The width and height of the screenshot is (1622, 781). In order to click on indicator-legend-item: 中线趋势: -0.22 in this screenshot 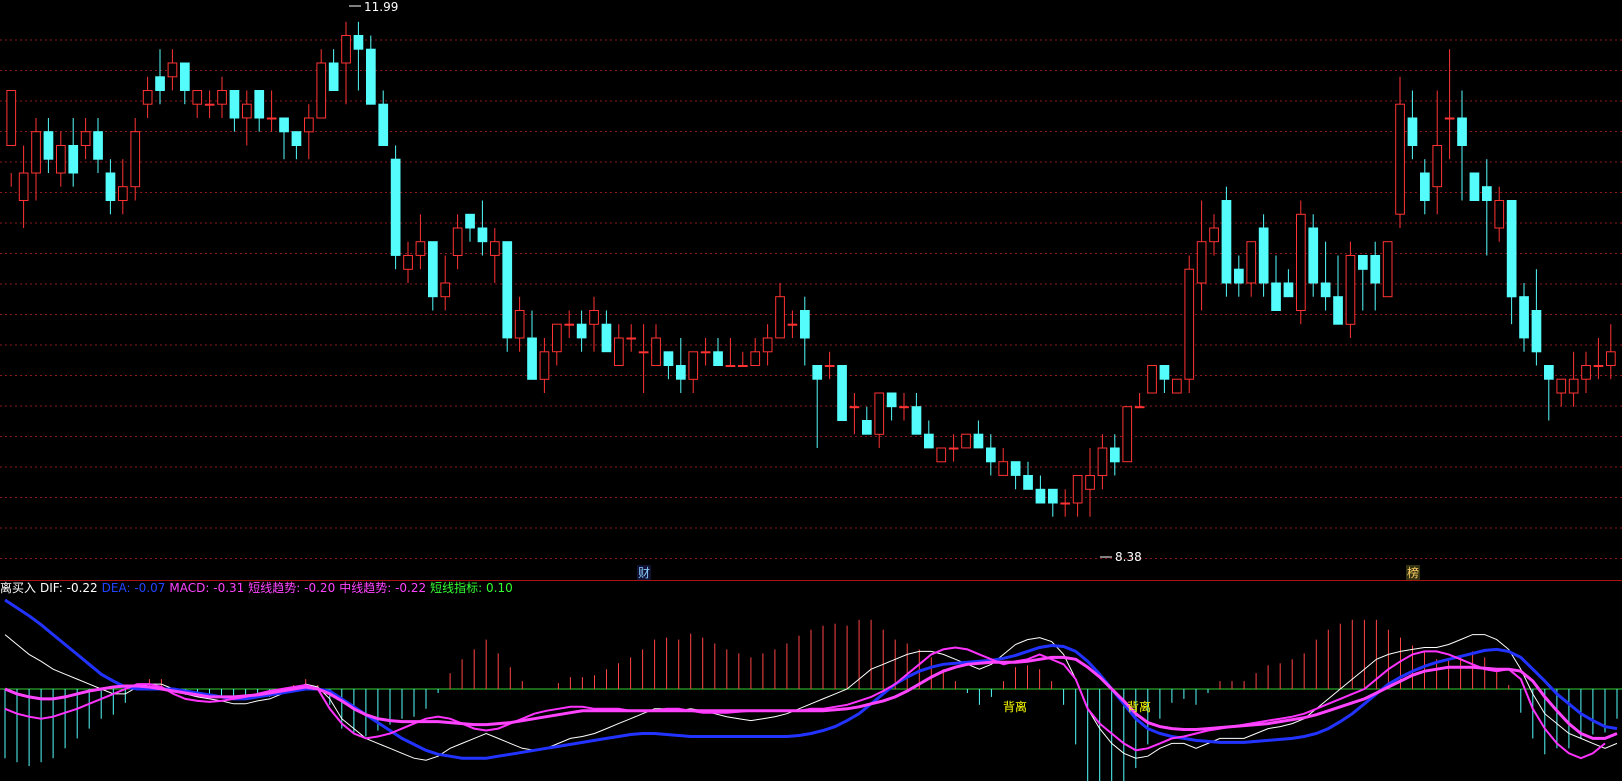, I will do `click(383, 588)`.